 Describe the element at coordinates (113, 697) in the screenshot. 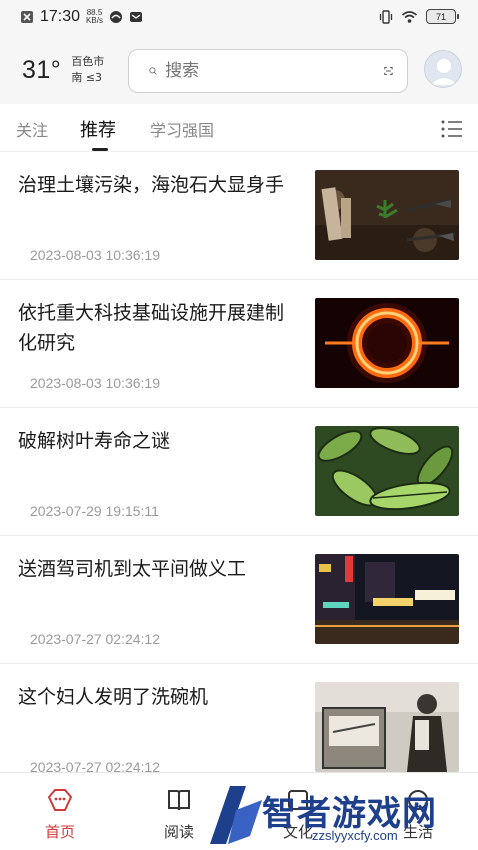

I see `news-title: 这个妇人发明了洗碗机` at that location.